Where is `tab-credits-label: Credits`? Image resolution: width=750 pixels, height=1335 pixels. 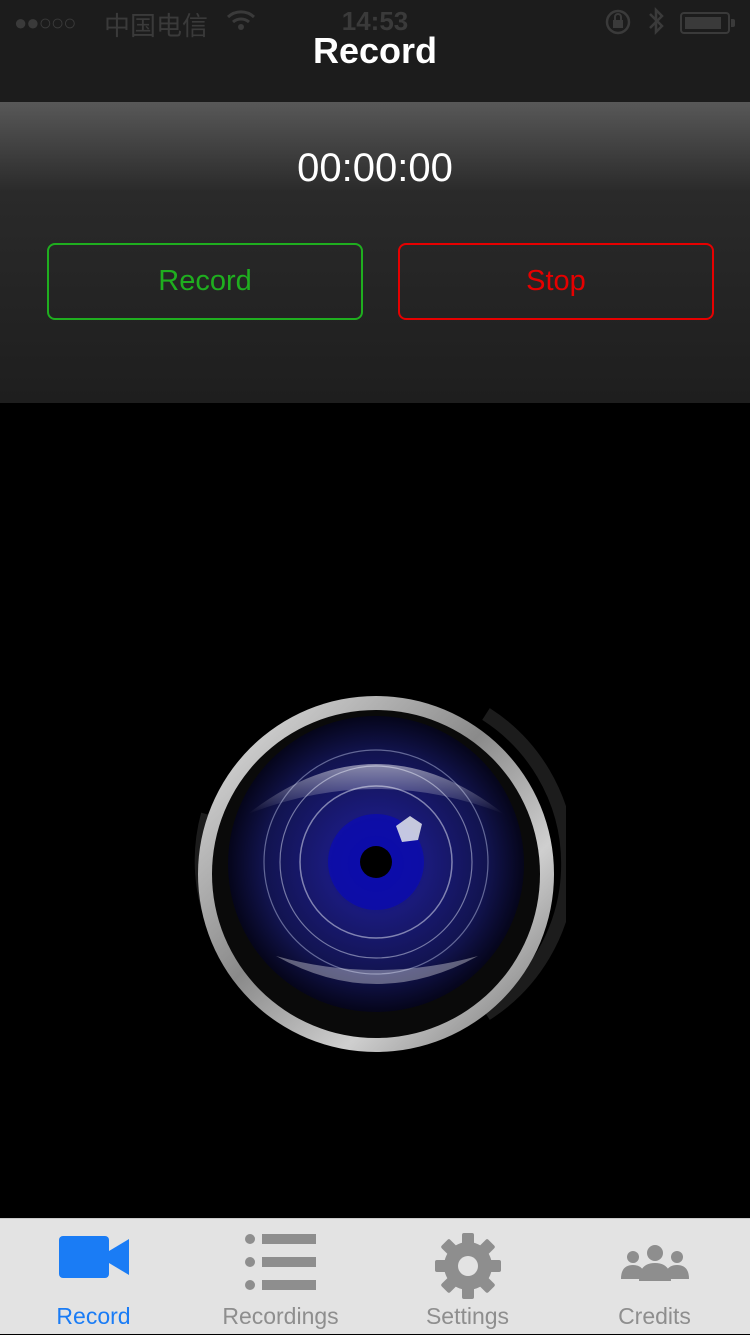
tab-credits-label: Credits is located at coordinates (654, 1316).